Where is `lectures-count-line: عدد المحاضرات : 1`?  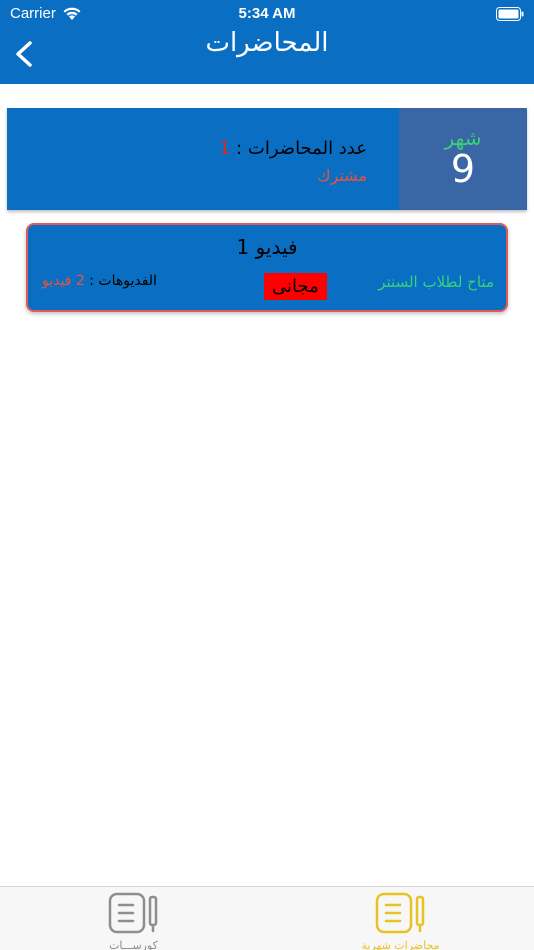
lectures-count-line: عدد المحاضرات : 1 is located at coordinates (293, 148).